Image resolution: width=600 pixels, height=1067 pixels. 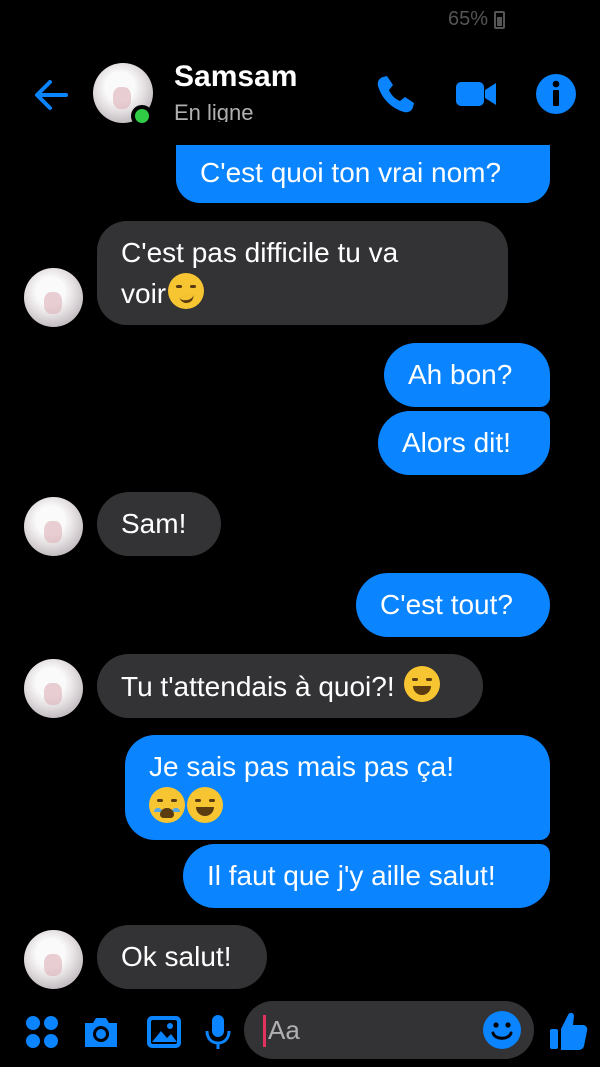 What do you see at coordinates (51, 95) in the screenshot?
I see `back-arrow-icon` at bounding box center [51, 95].